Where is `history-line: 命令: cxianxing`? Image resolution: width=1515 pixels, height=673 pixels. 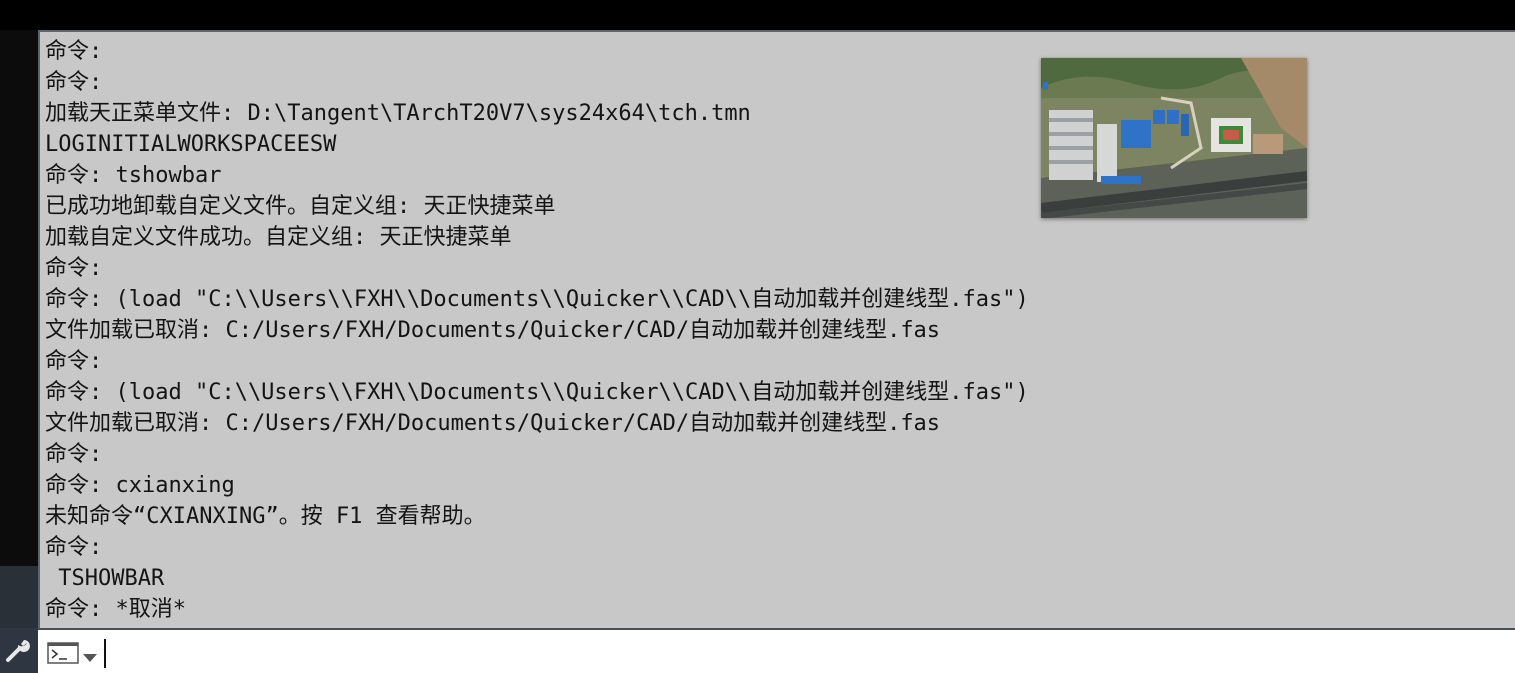
history-line: 命令: cxianxing is located at coordinates (140, 485).